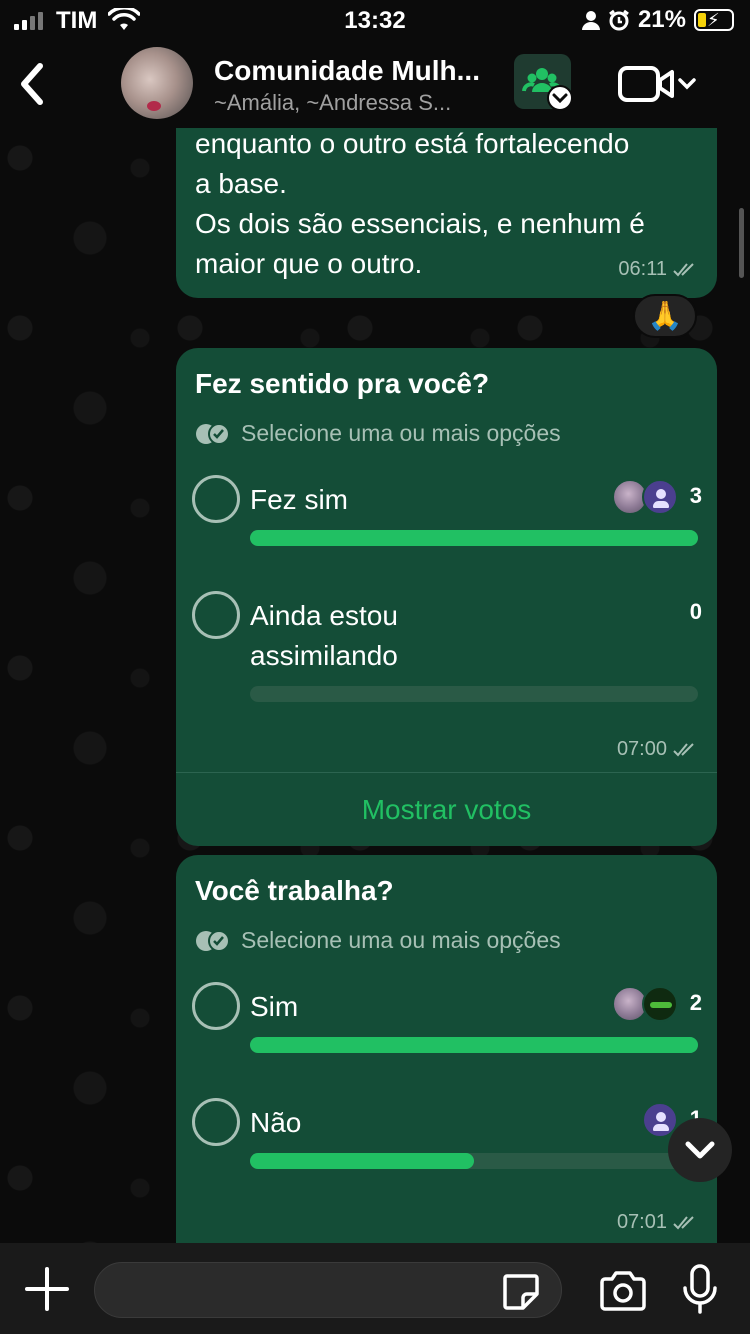 The width and height of the screenshot is (750, 1334). What do you see at coordinates (641, 749) in the screenshot?
I see `message-time: 07:00` at bounding box center [641, 749].